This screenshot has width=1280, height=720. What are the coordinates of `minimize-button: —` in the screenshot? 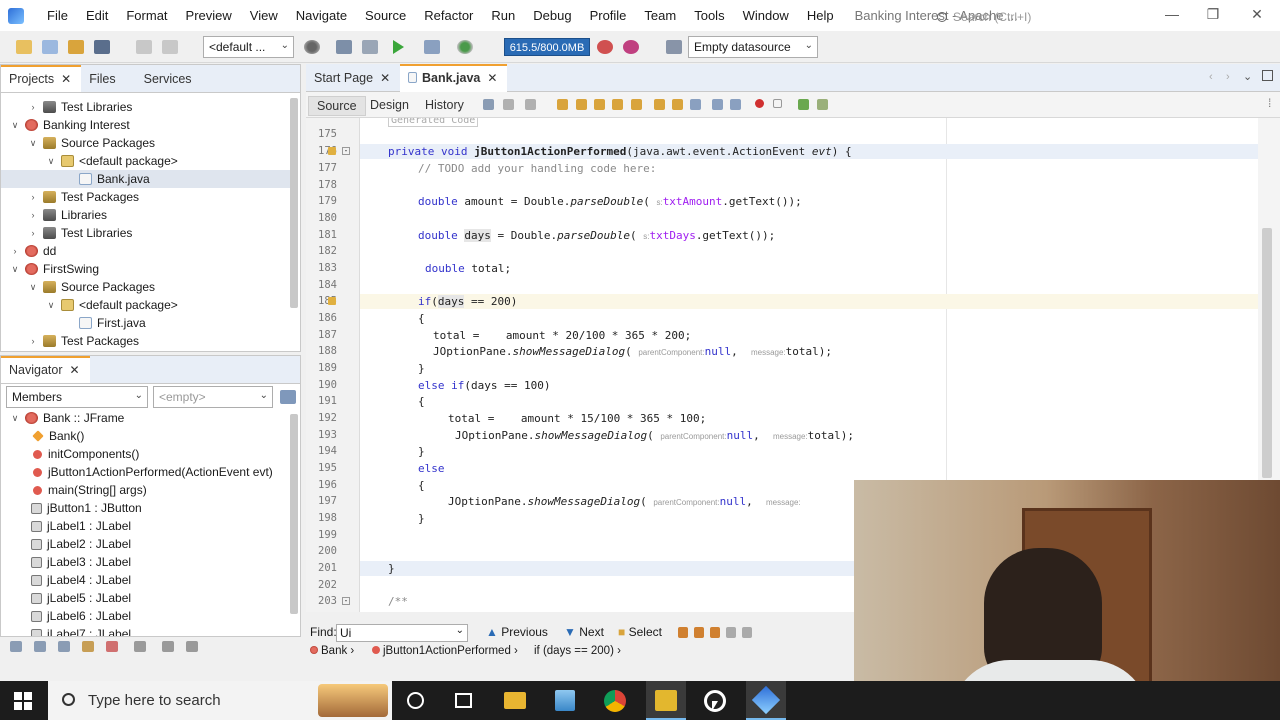 It's located at (1172, 16).